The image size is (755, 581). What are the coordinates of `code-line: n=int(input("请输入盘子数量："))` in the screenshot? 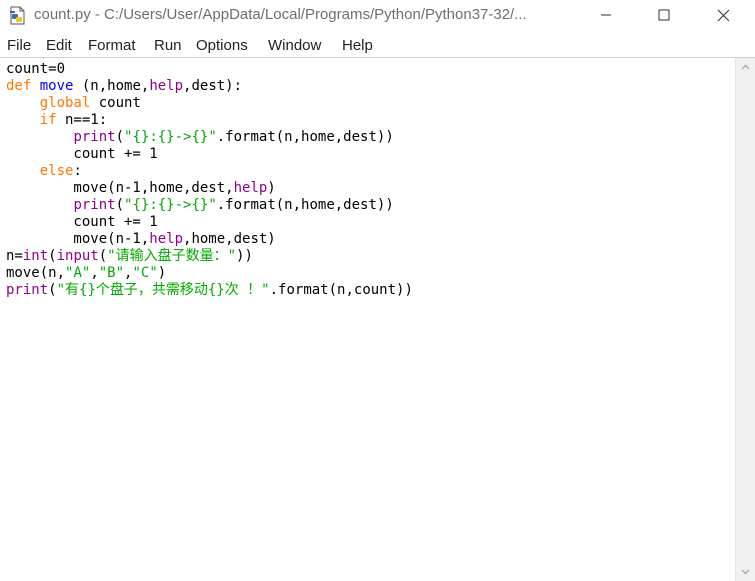 It's located at (129, 256).